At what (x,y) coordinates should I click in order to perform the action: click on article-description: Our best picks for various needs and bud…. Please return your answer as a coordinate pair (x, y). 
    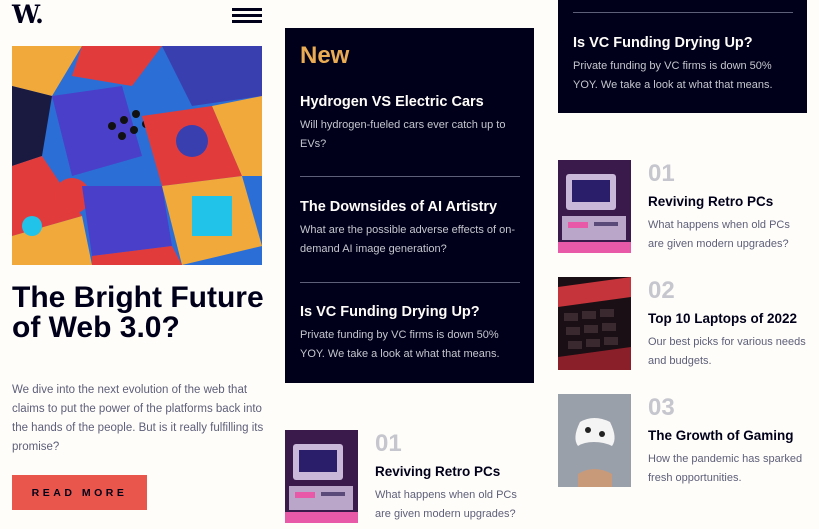
    Looking at the image, I should click on (727, 351).